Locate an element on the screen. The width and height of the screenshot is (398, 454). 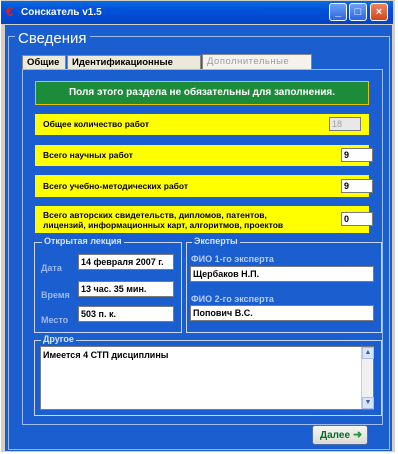
place-label: Место is located at coordinates (55, 320).